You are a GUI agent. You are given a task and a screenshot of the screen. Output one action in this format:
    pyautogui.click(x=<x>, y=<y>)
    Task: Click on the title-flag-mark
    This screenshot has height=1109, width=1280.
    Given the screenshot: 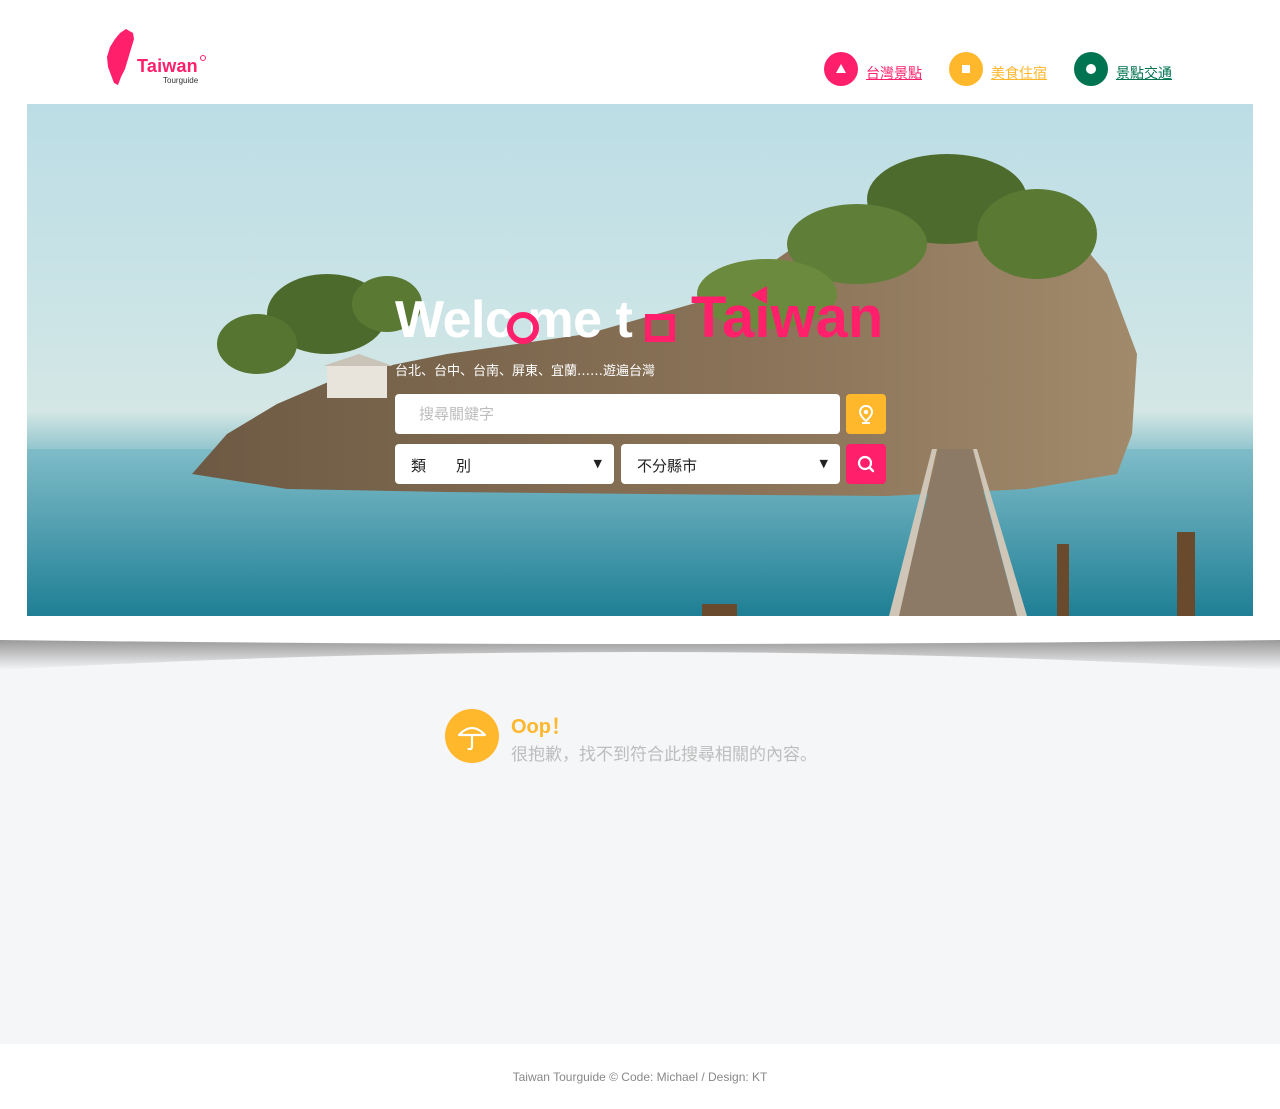 What is the action you would take?
    pyautogui.click(x=759, y=295)
    